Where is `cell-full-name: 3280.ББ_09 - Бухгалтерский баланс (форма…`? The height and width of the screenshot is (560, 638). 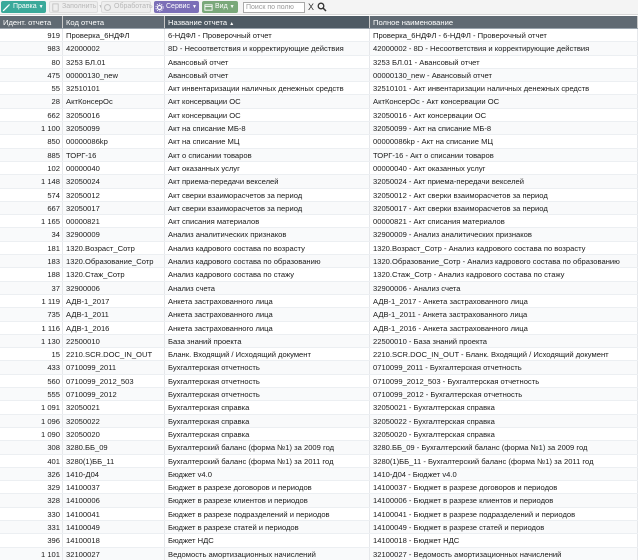
cell-full-name: 3280.ББ_09 - Бухгалтерский баланс (форма… is located at coordinates (504, 447).